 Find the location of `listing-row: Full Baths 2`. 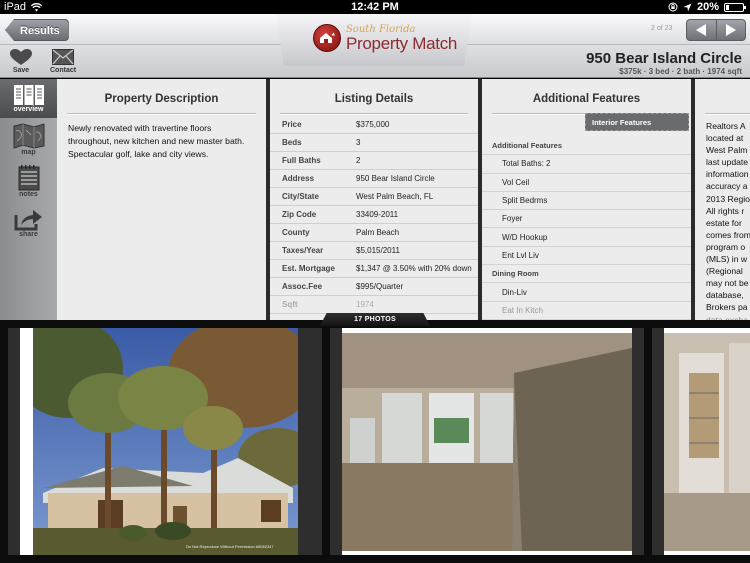

listing-row: Full Baths 2 is located at coordinates (374, 161).